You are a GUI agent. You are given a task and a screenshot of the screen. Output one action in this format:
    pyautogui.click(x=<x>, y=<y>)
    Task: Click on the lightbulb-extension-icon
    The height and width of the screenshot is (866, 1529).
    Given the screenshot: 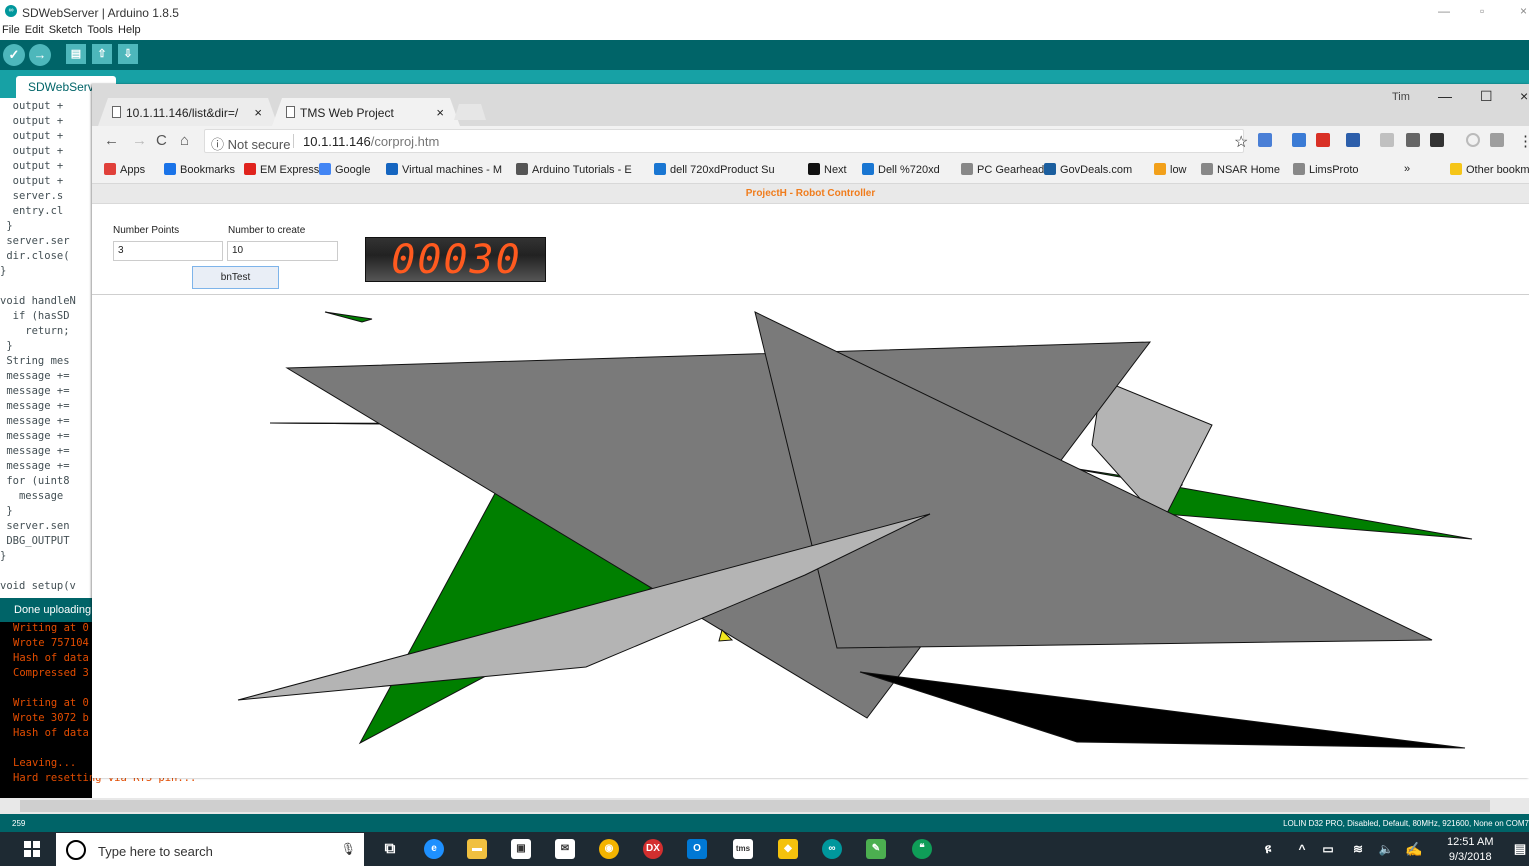 What is the action you would take?
    pyautogui.click(x=1413, y=140)
    